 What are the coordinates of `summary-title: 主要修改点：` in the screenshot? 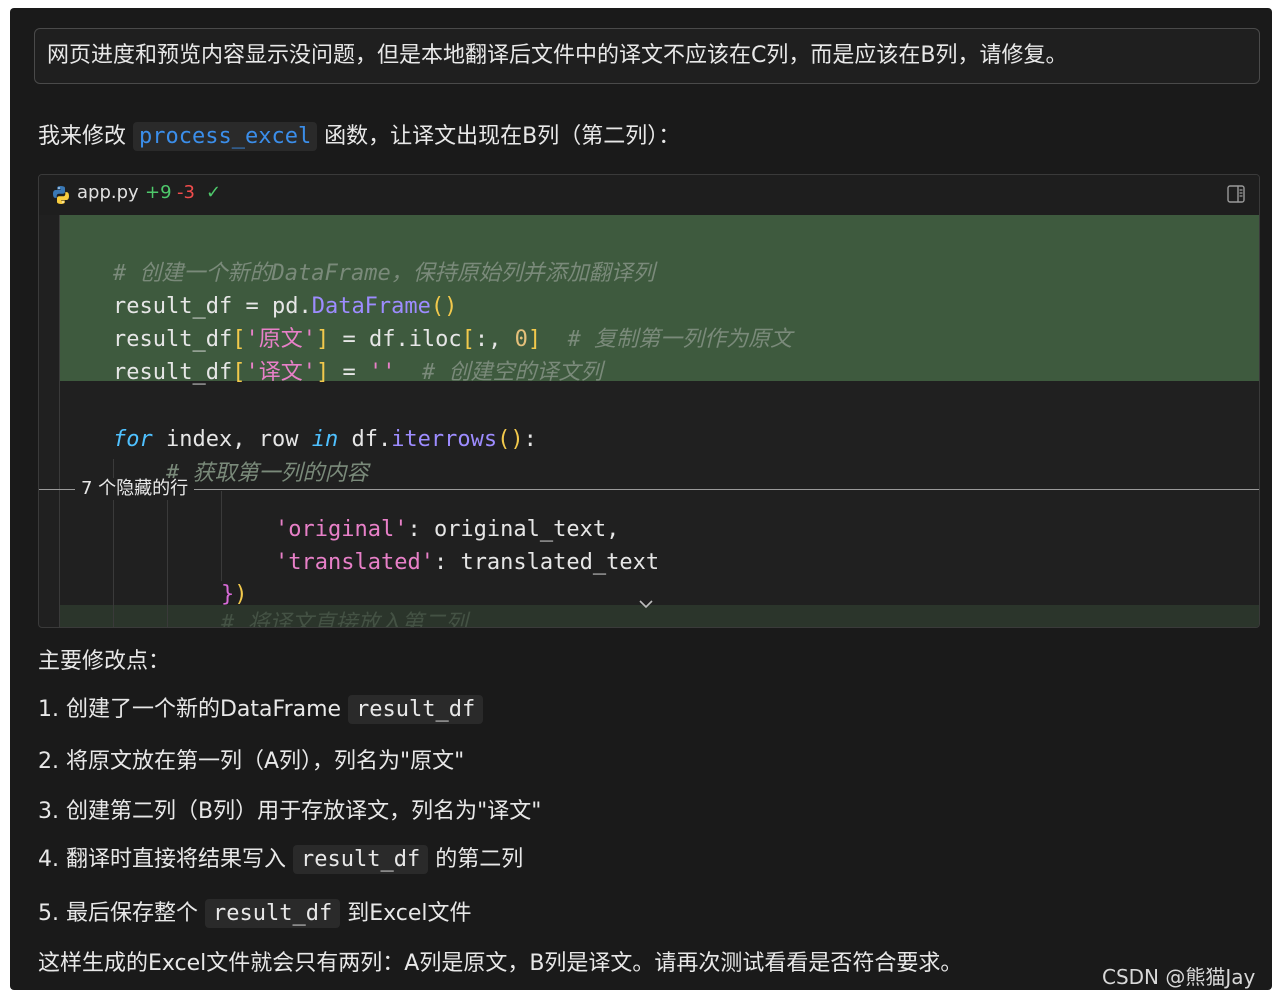 It's located at (104, 661).